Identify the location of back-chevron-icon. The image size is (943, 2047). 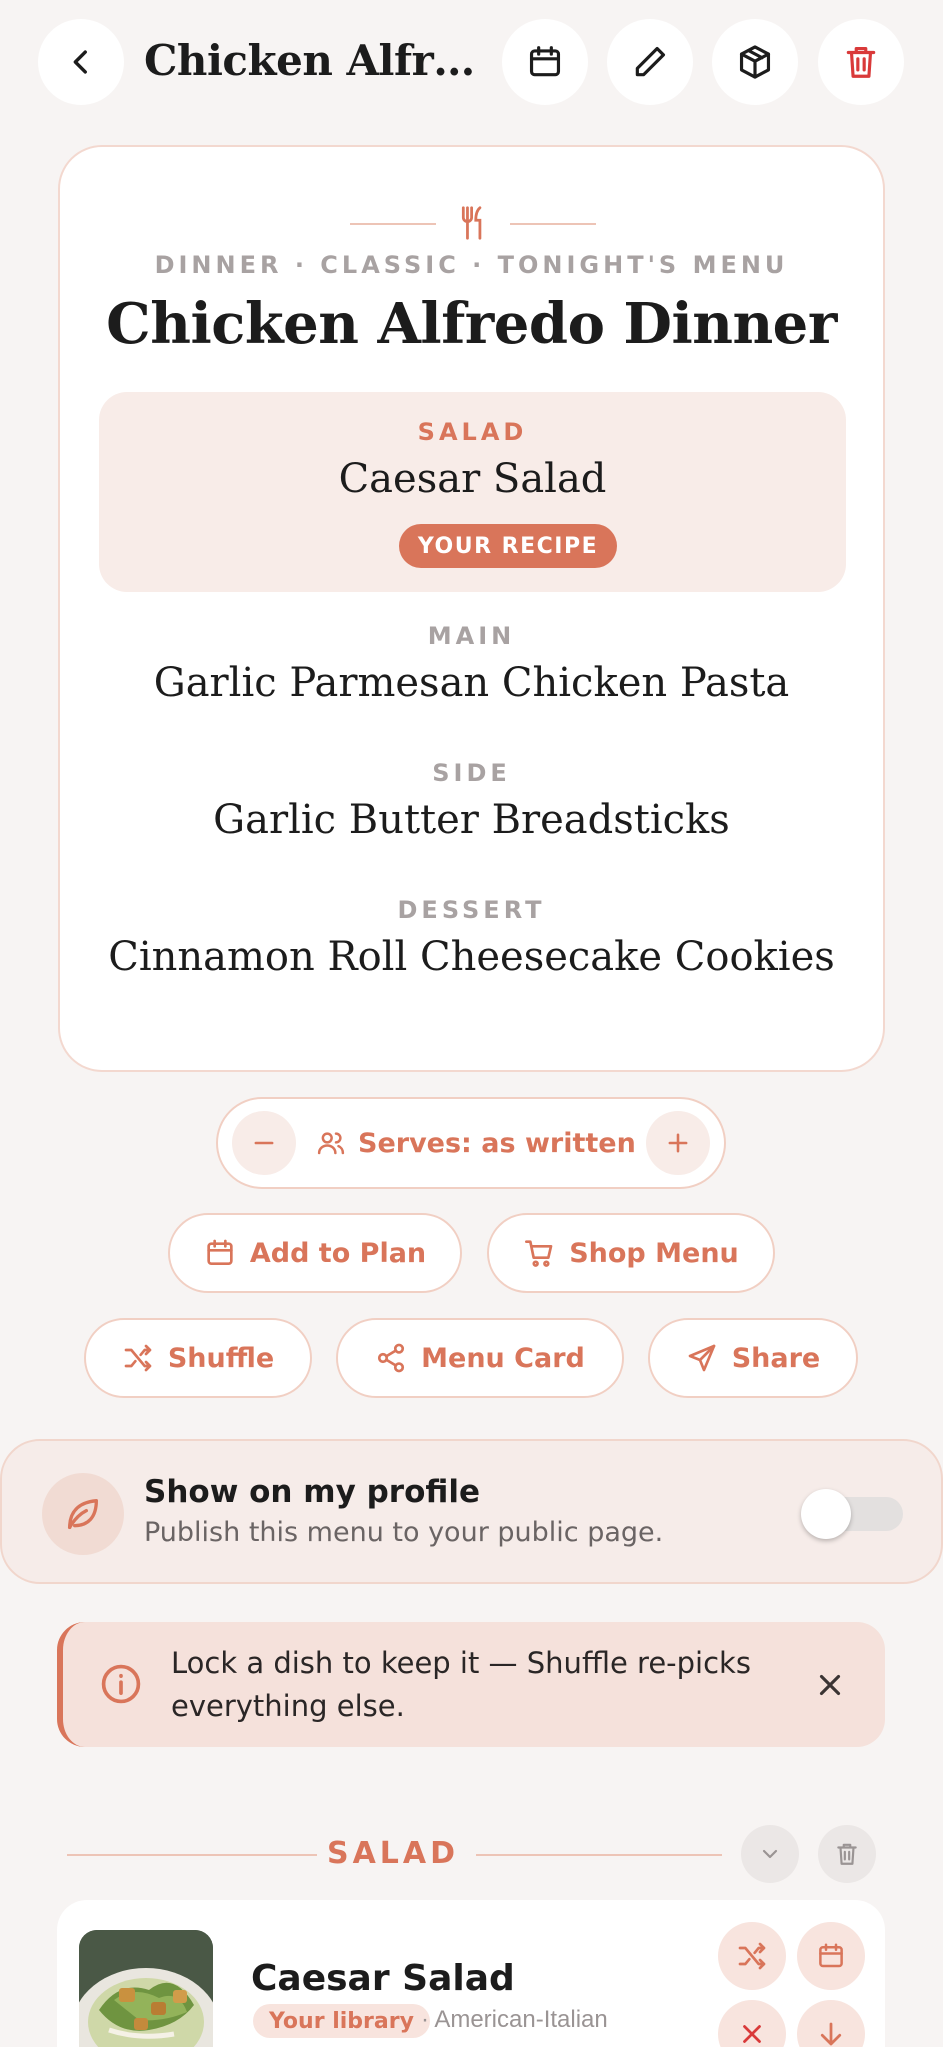
(80, 62).